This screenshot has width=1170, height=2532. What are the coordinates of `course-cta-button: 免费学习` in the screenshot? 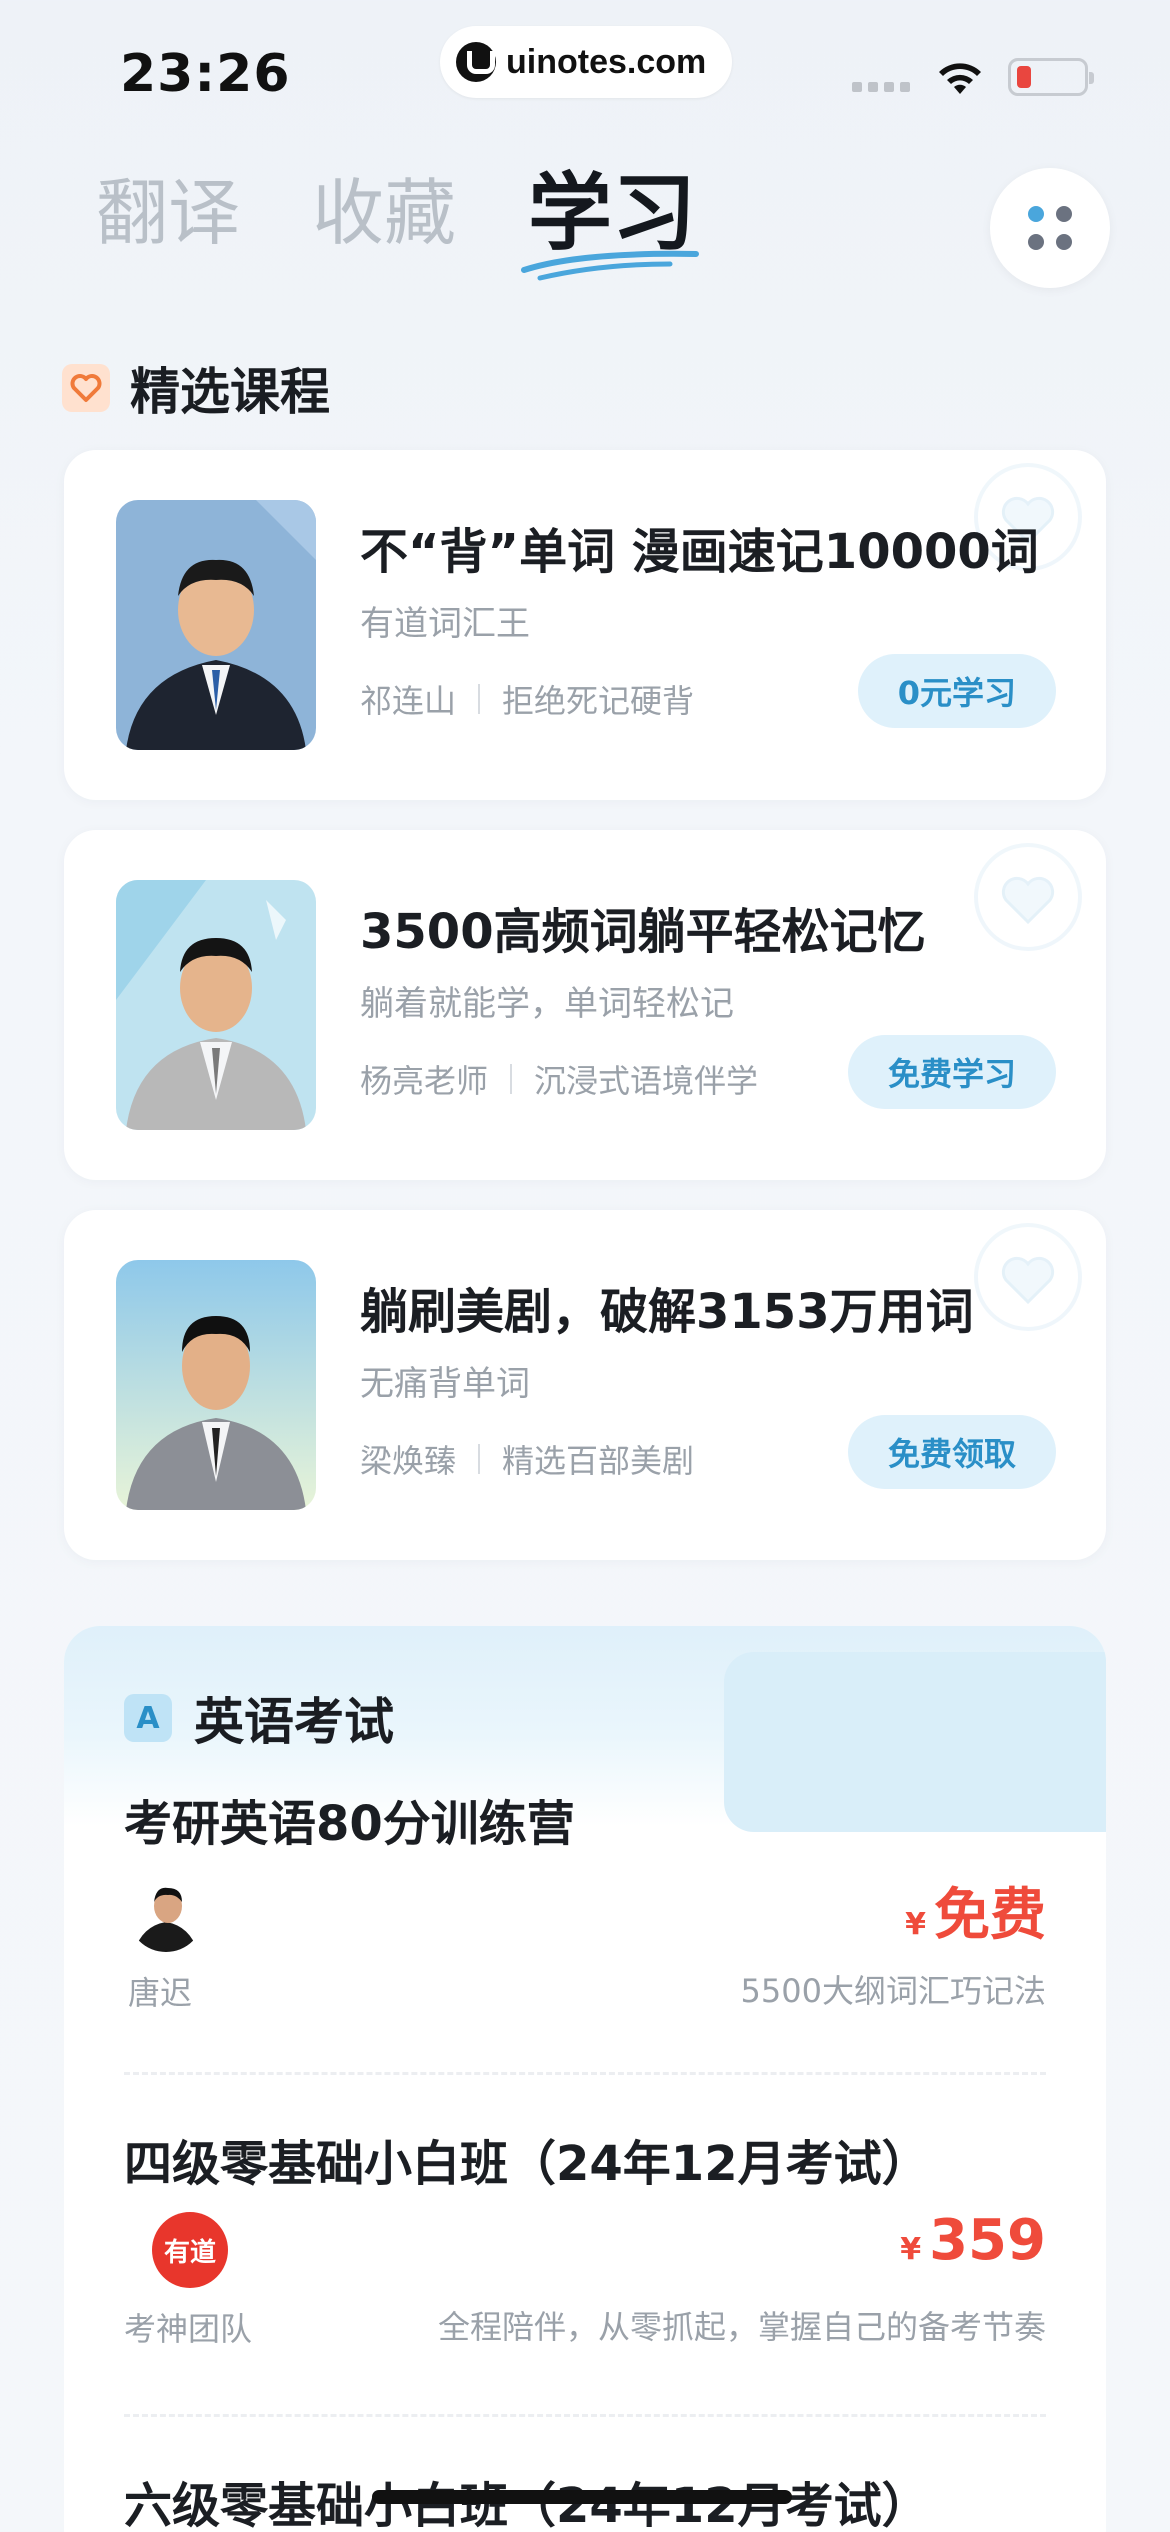 It's located at (951, 1072).